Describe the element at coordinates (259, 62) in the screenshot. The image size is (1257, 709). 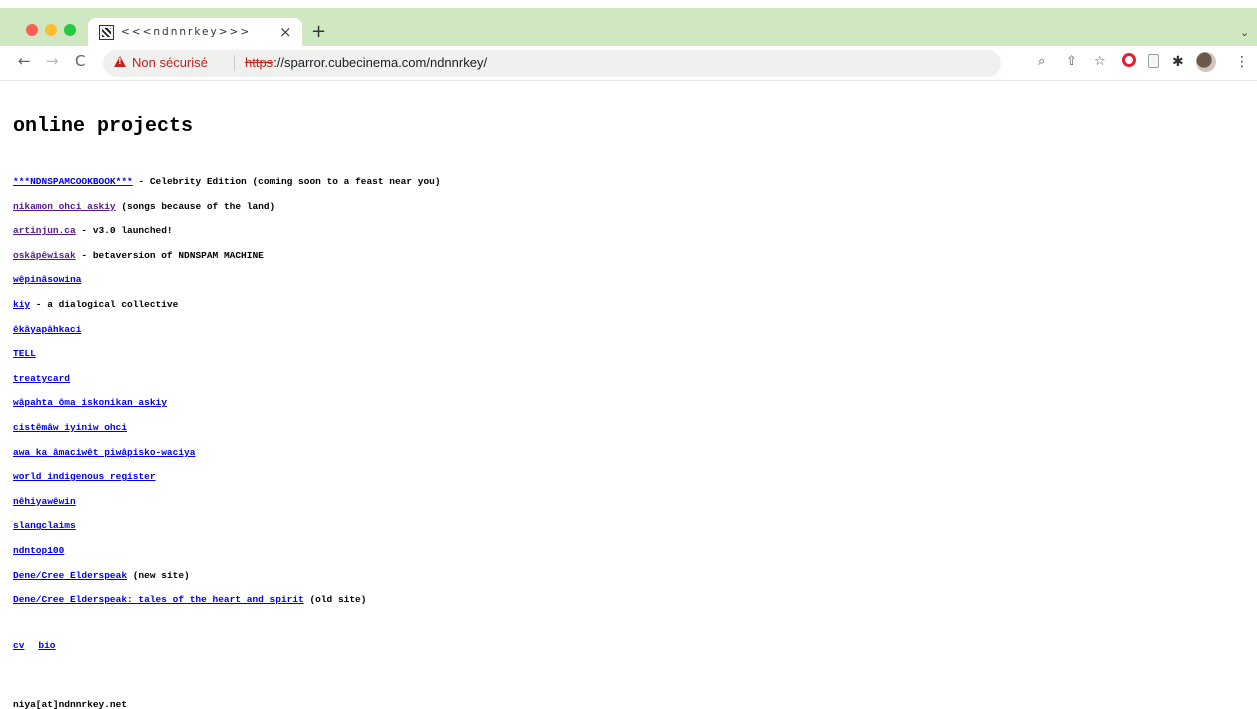
I see `url-scheme: https` at that location.